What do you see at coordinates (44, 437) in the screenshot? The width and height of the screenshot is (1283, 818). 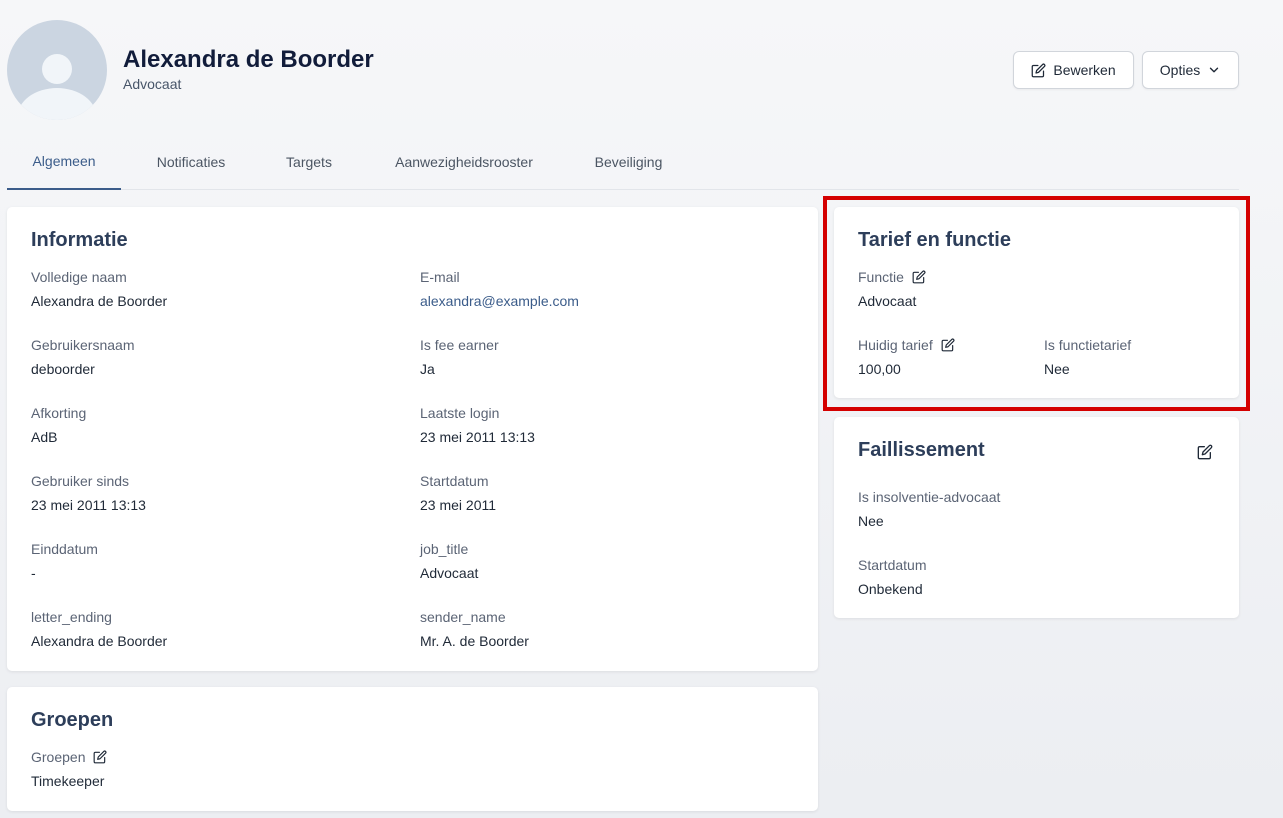 I see `field-value-afkorting: AdB` at bounding box center [44, 437].